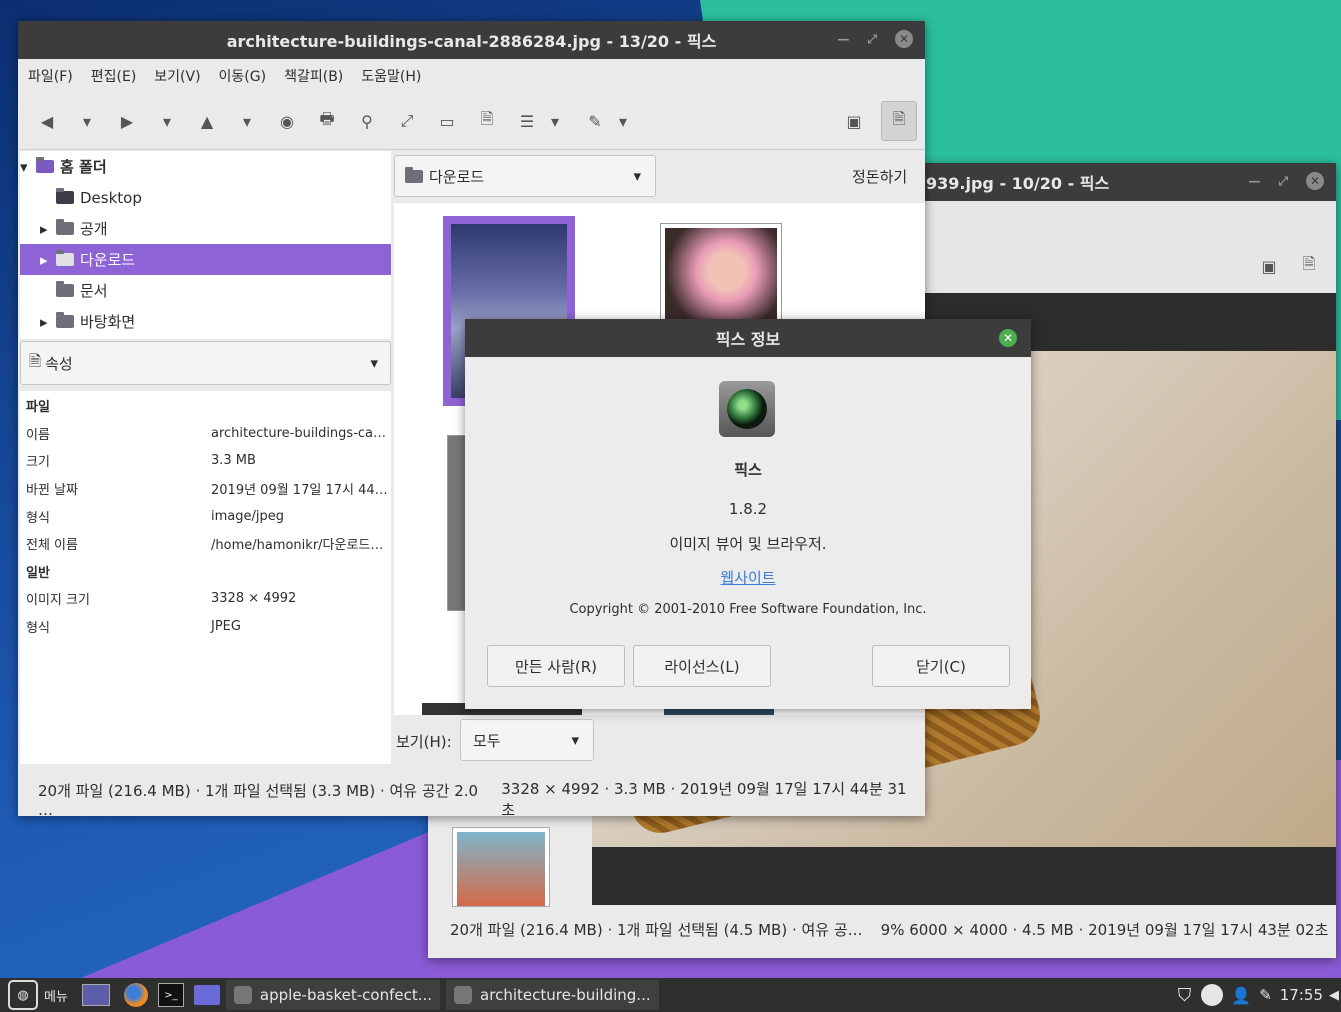 This screenshot has height=1012, width=1341. Describe the element at coordinates (56, 995) in the screenshot. I see `start-menu-label: 메뉴` at that location.